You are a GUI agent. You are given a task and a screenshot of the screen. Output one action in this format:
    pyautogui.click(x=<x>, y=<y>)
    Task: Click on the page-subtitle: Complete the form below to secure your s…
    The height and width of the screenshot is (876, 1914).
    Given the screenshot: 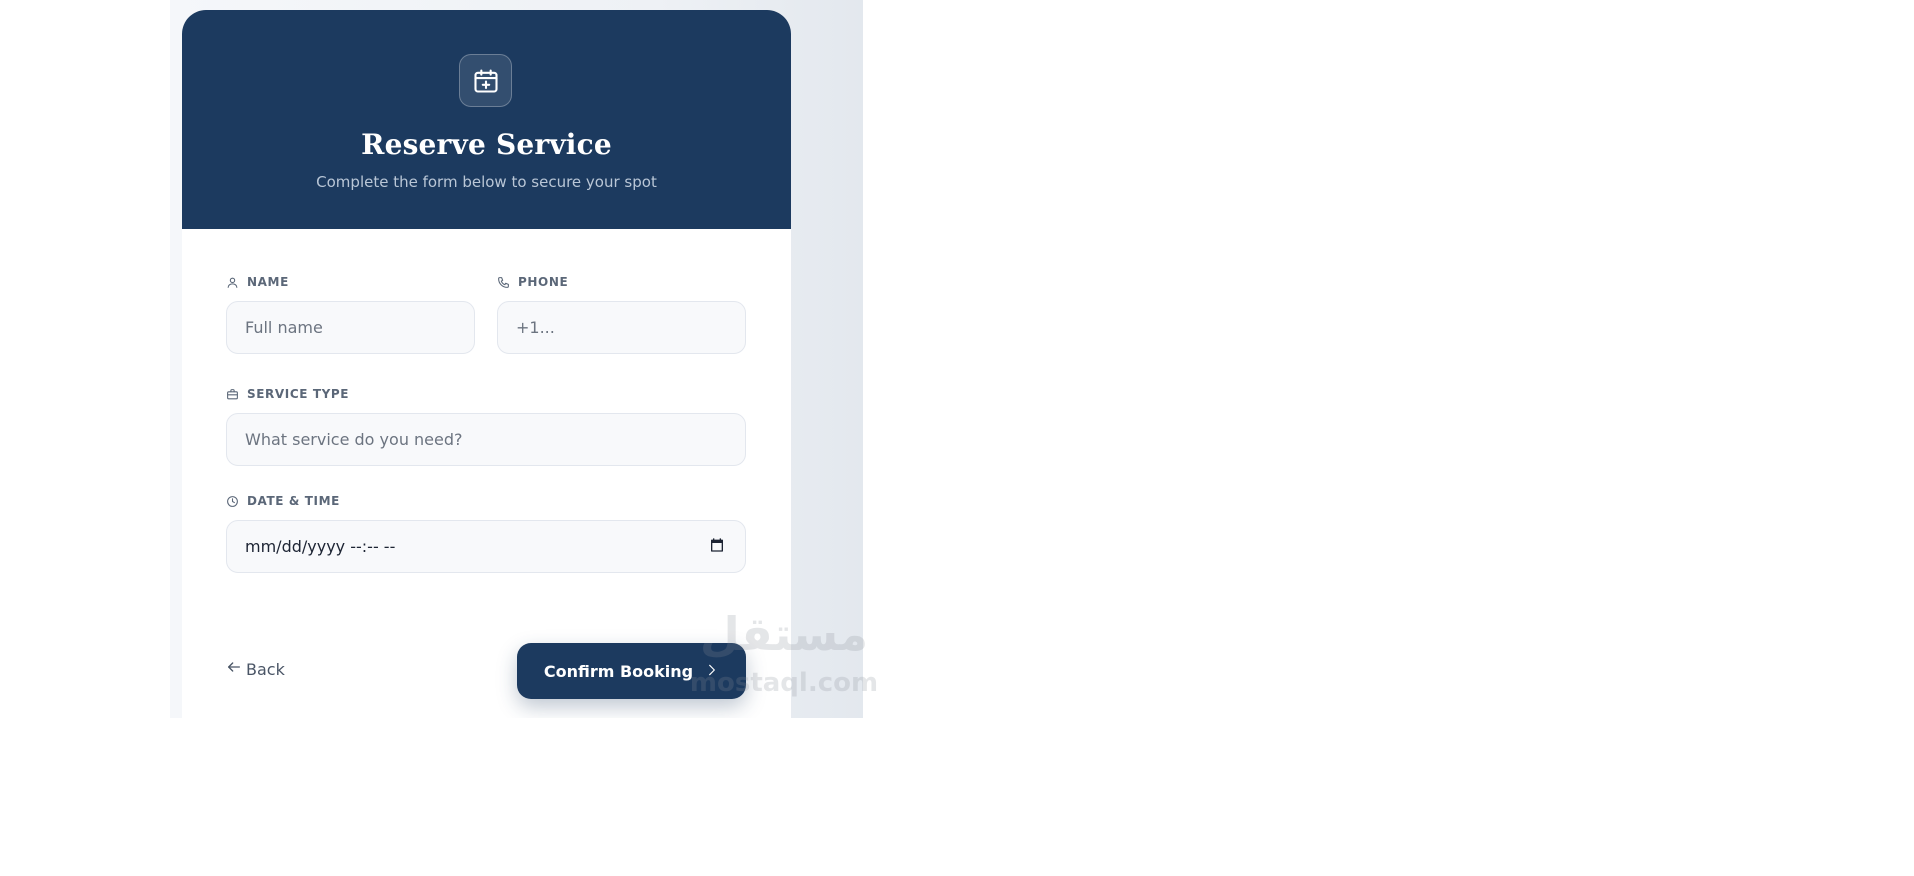 What is the action you would take?
    pyautogui.click(x=486, y=182)
    